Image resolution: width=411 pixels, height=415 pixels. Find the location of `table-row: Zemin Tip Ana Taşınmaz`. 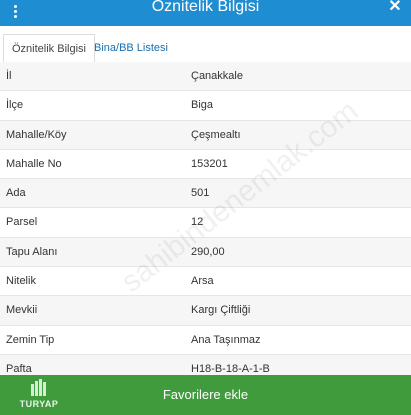

table-row: Zemin Tip Ana Taşınmaz is located at coordinates (205, 340).